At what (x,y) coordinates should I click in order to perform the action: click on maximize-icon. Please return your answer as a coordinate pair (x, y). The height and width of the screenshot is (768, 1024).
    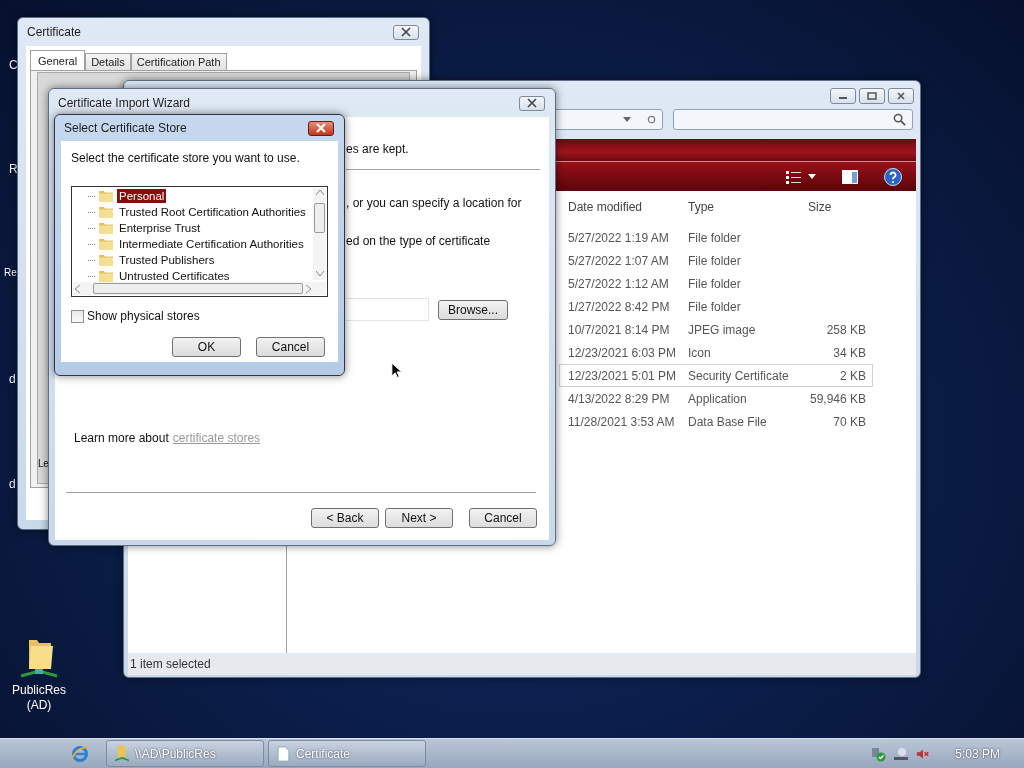
    Looking at the image, I should click on (872, 96).